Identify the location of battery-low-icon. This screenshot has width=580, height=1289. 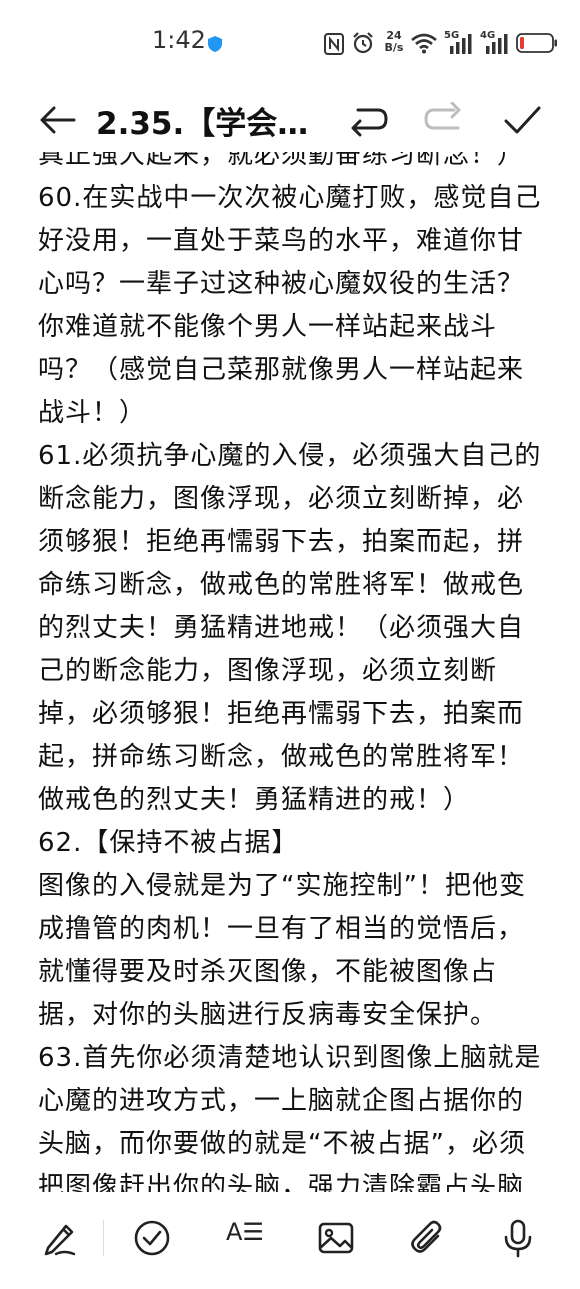
(536, 43).